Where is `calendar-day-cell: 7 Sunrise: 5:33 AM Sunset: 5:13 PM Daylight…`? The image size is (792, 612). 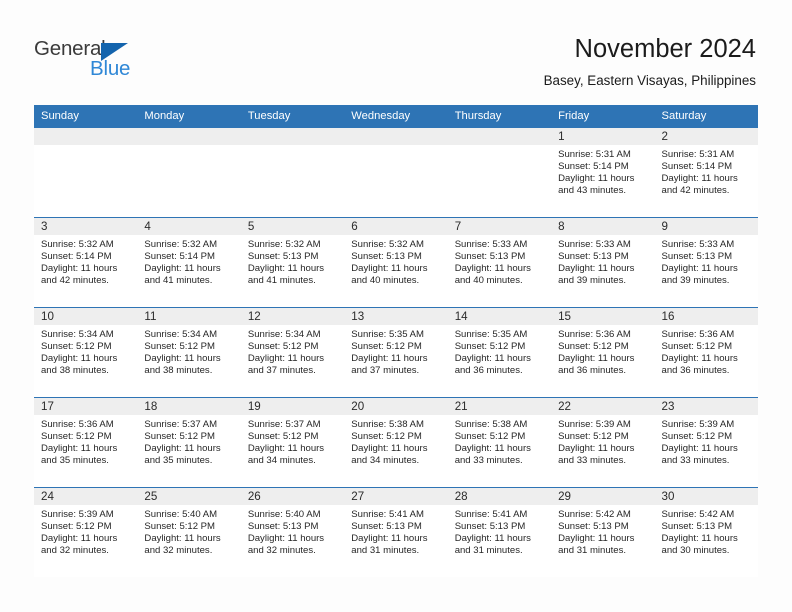
calendar-day-cell: 7 Sunrise: 5:33 AM Sunset: 5:13 PM Daylight… is located at coordinates (499, 262).